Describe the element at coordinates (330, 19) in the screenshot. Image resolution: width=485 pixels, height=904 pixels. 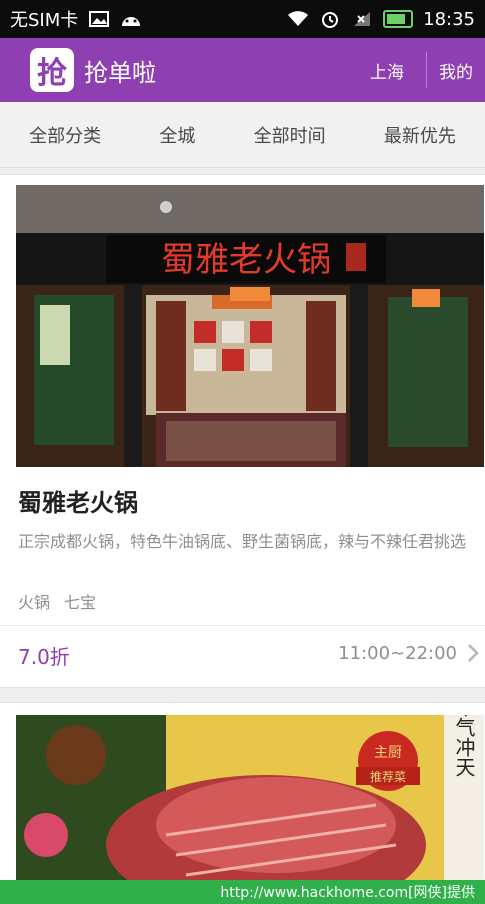
I see `alarm-icon` at that location.